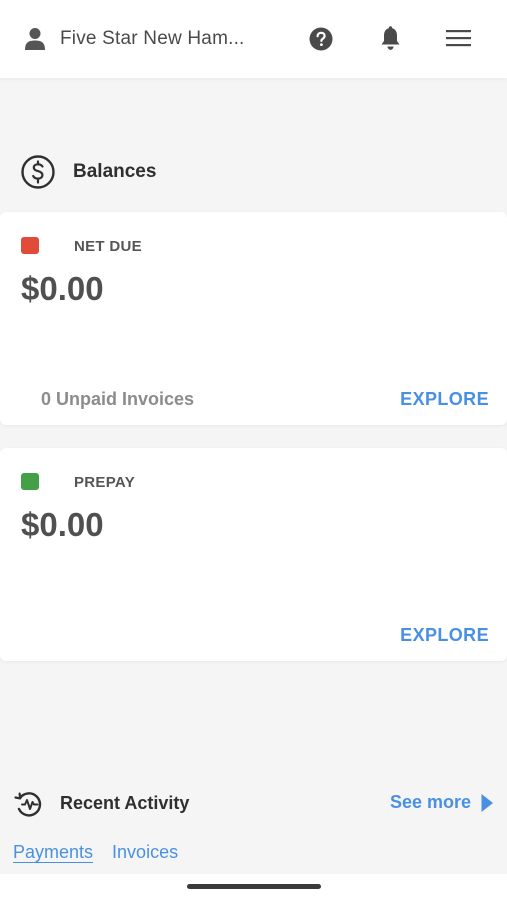 The image size is (507, 900). Describe the element at coordinates (104, 482) in the screenshot. I see `prepay-label: PREPAY` at that location.